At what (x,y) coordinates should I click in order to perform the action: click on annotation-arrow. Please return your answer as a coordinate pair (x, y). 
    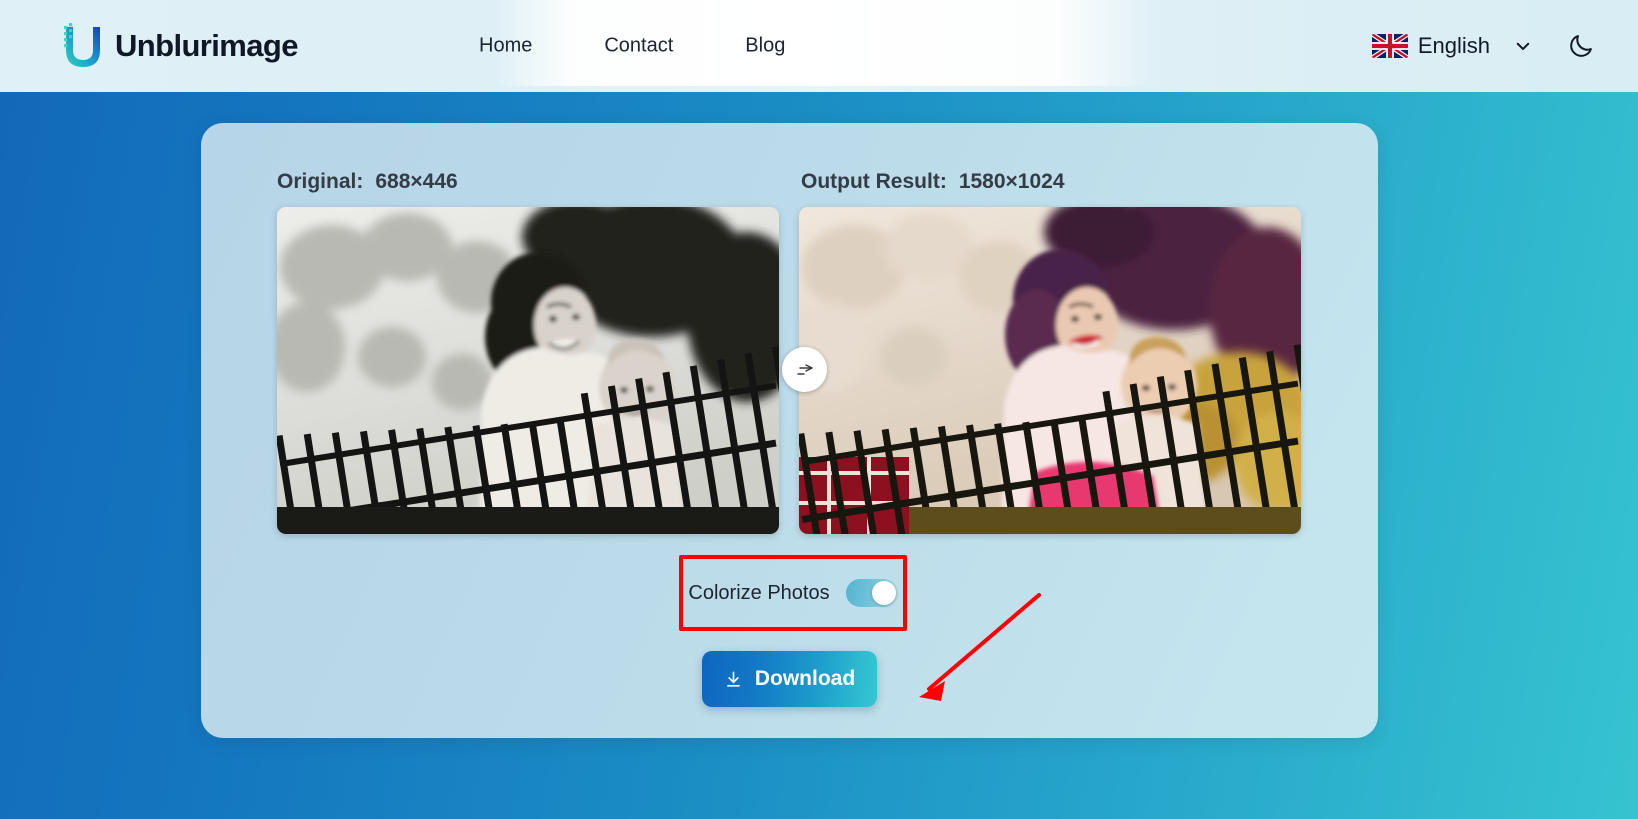
    Looking at the image, I should click on (980, 647).